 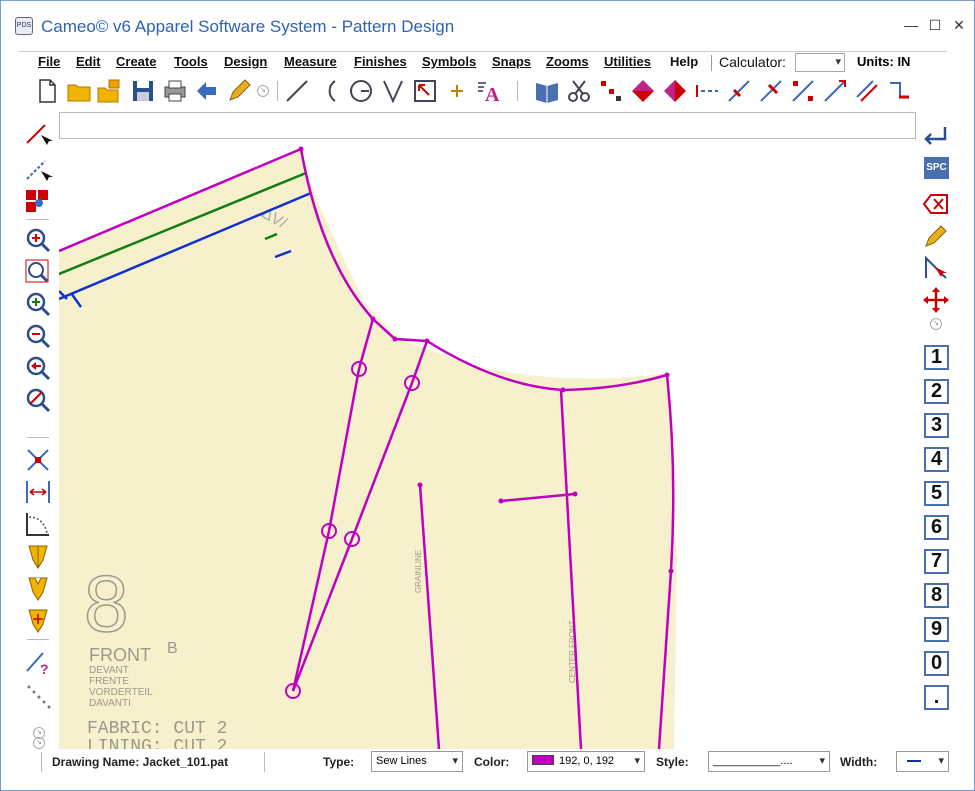 I want to click on pattern-piece-label: FRONT, so click(x=120, y=655).